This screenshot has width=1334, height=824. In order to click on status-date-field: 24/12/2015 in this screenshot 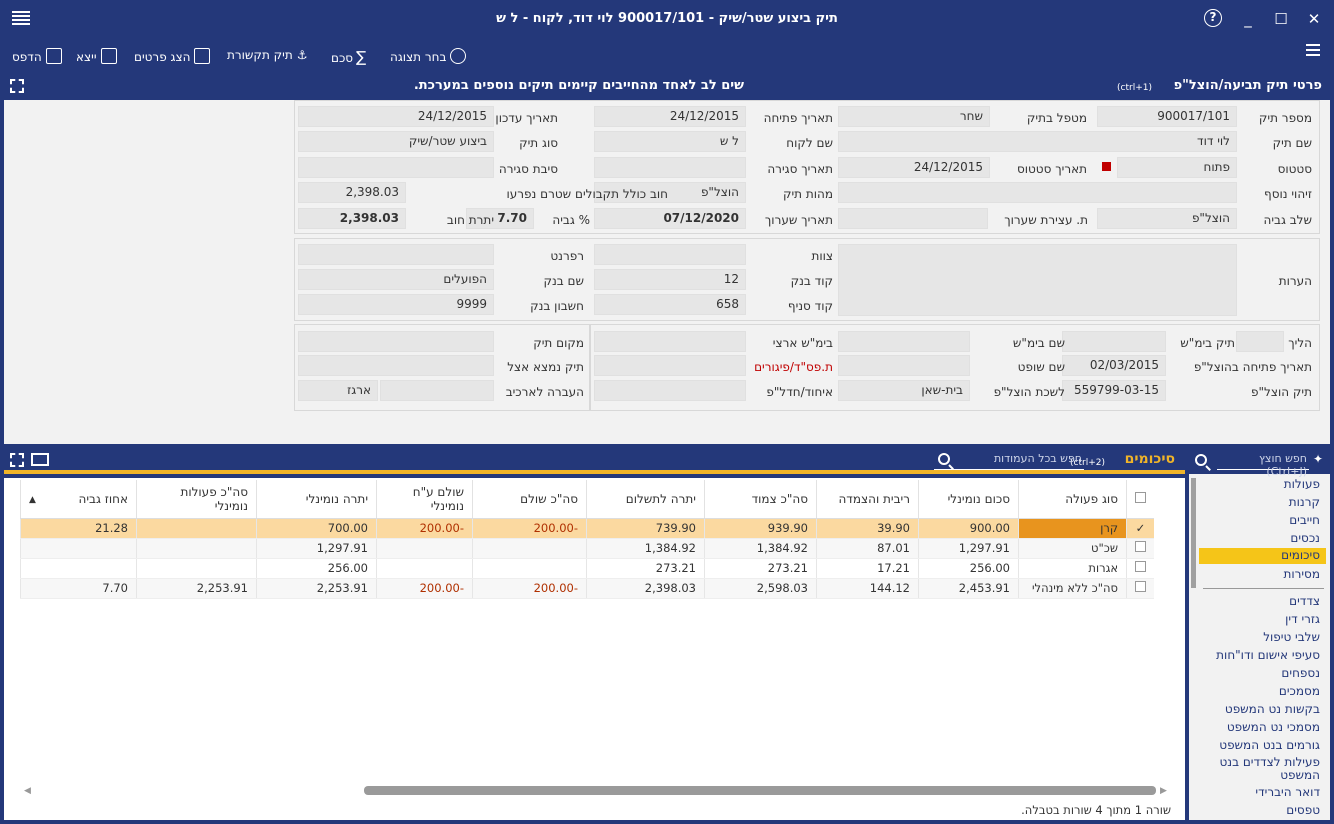, I will do `click(914, 167)`.